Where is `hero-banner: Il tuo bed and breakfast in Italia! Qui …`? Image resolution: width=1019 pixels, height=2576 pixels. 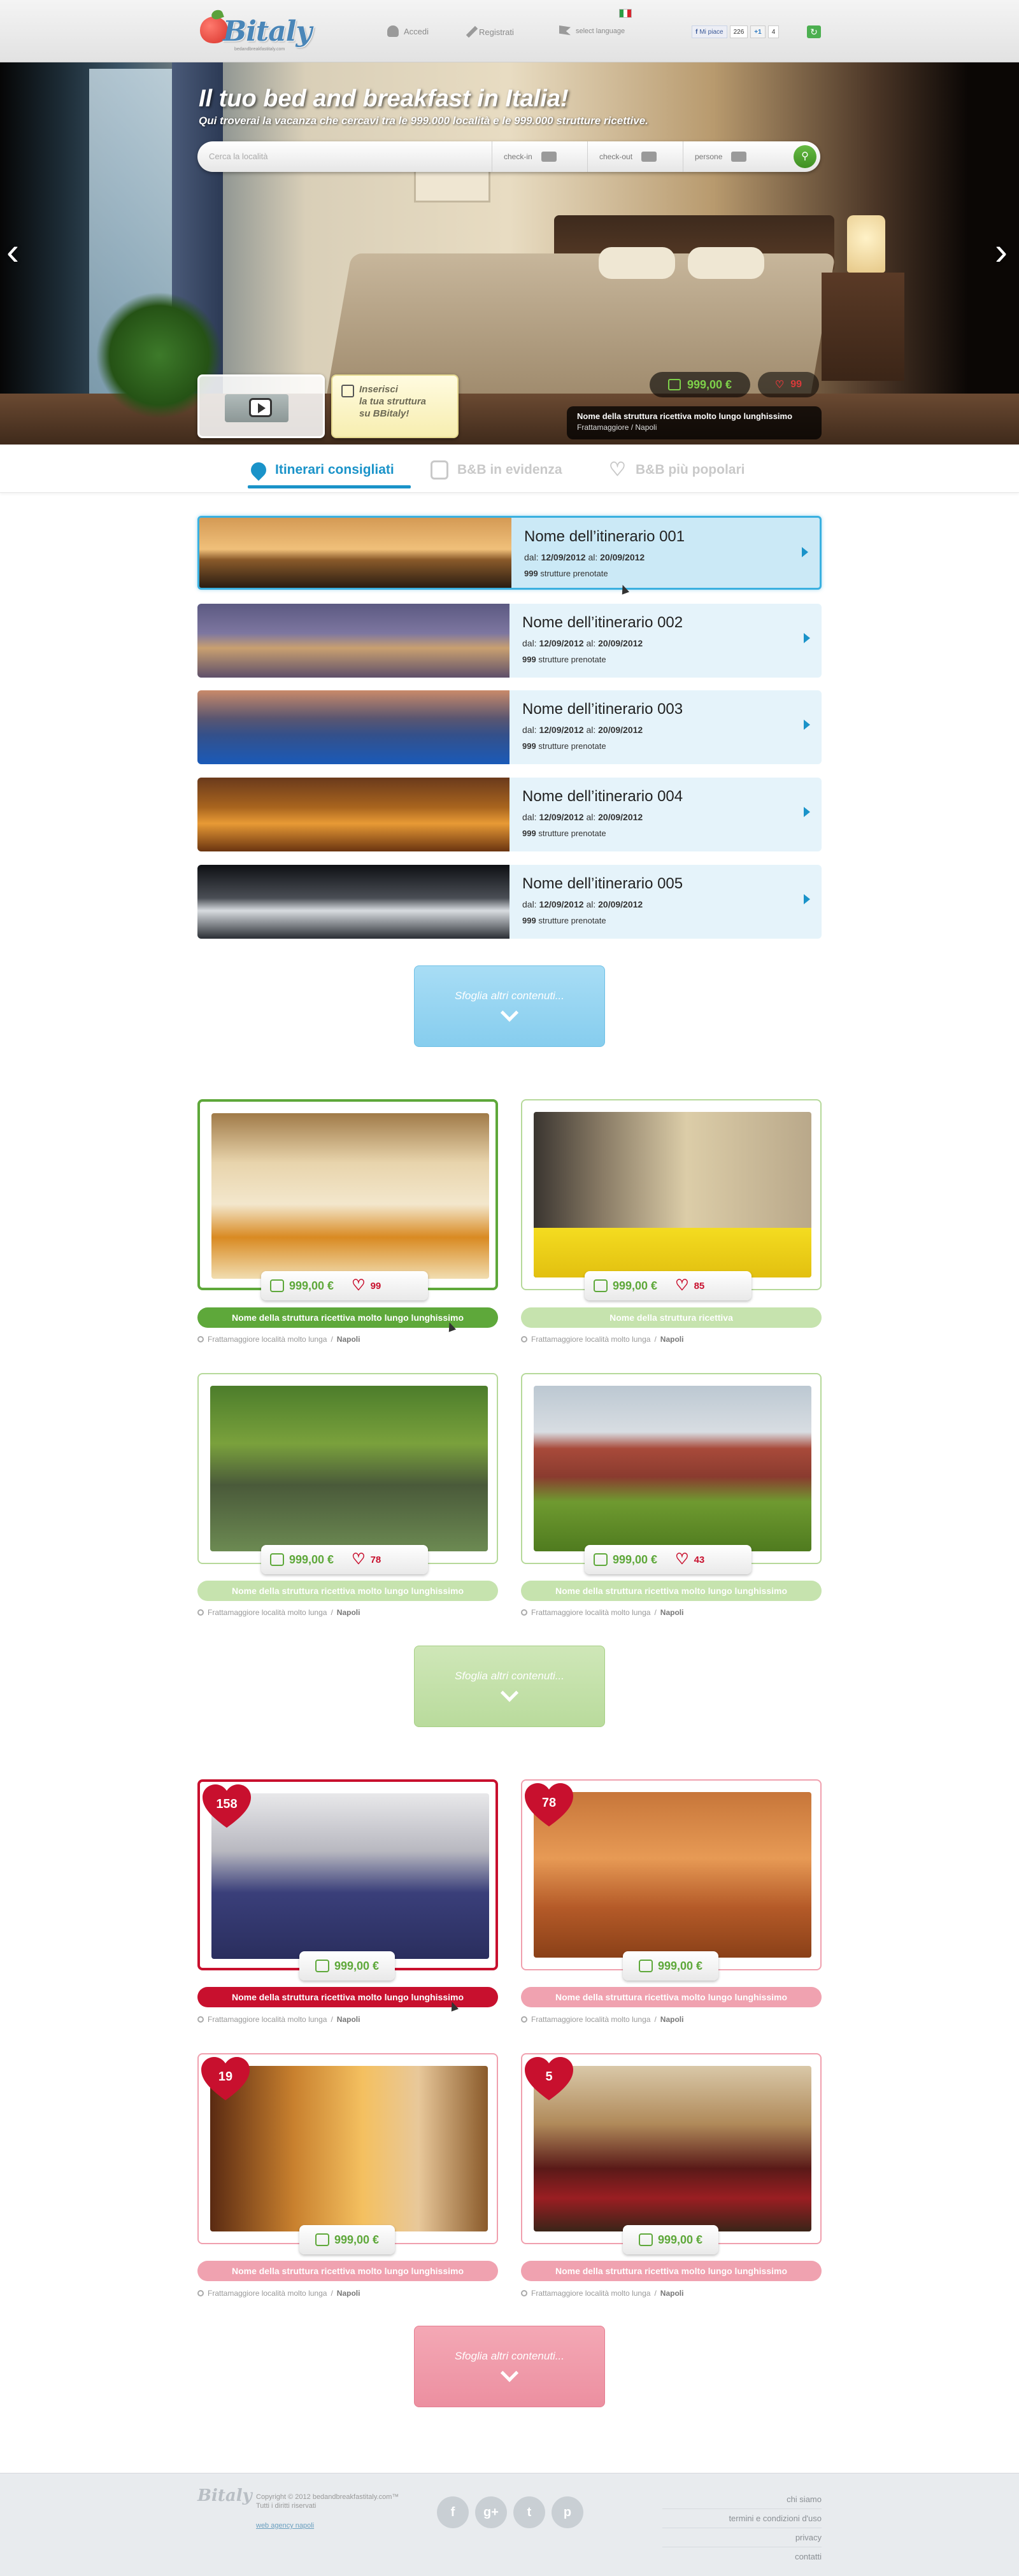
hero-banner: Il tuo bed and breakfast in Italia! Qui … is located at coordinates (509, 254).